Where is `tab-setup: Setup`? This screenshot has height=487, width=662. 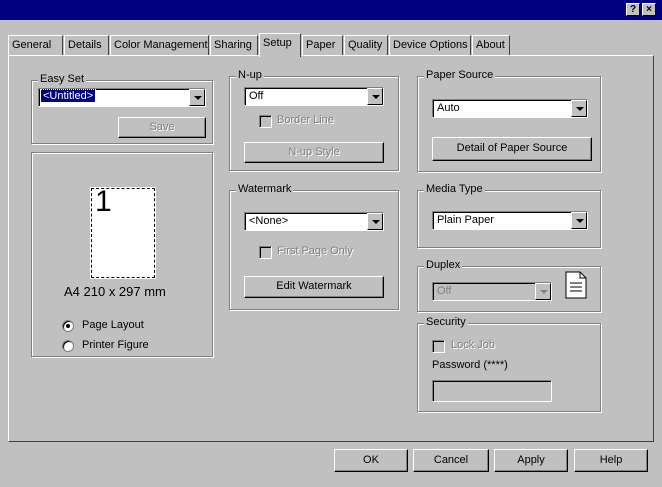
tab-setup: Setup is located at coordinates (280, 45).